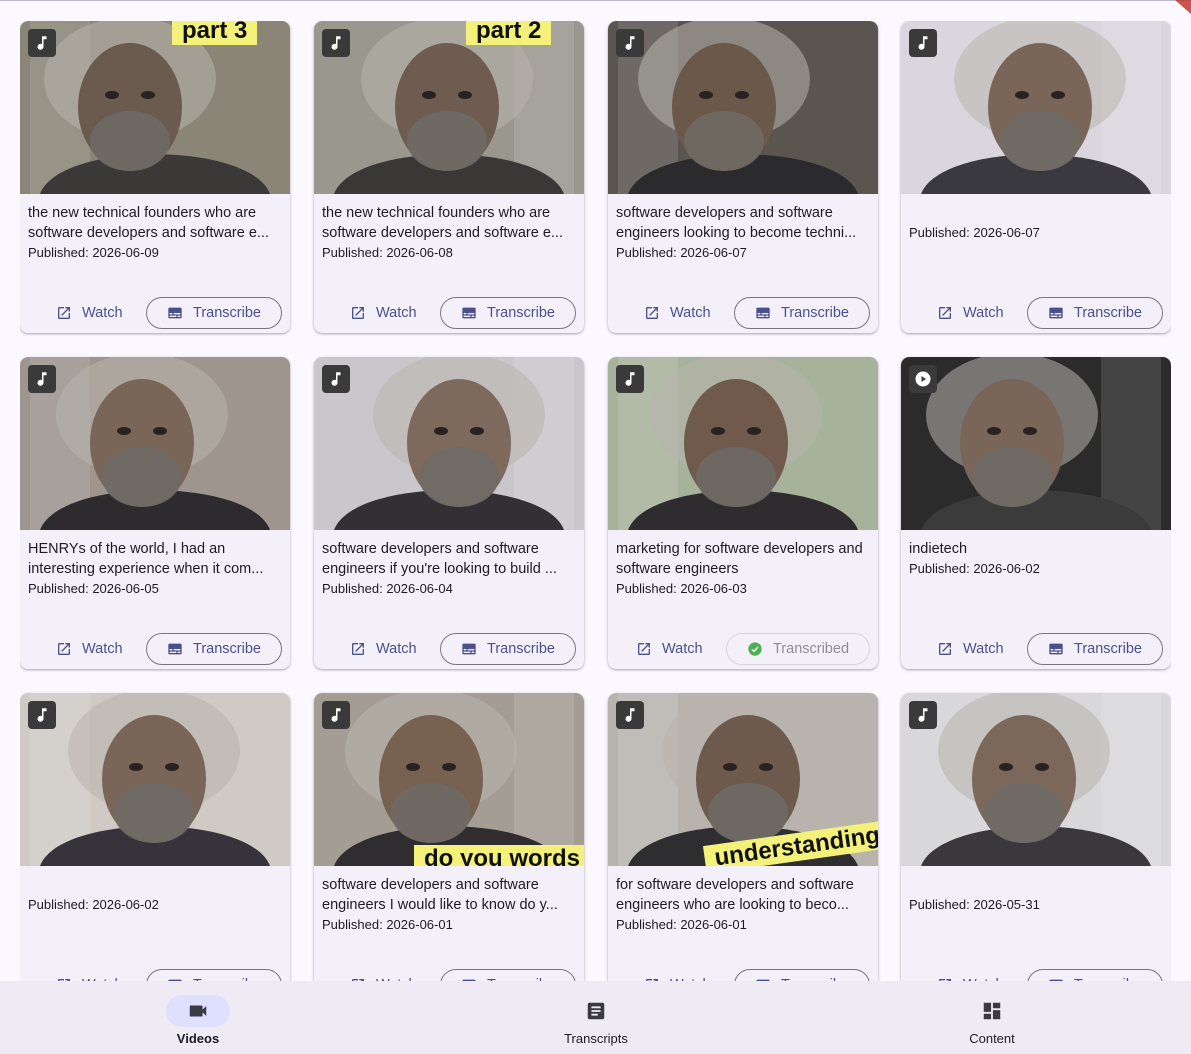  Describe the element at coordinates (681, 588) in the screenshot. I see `published-date: Published: 2026-06-03` at that location.